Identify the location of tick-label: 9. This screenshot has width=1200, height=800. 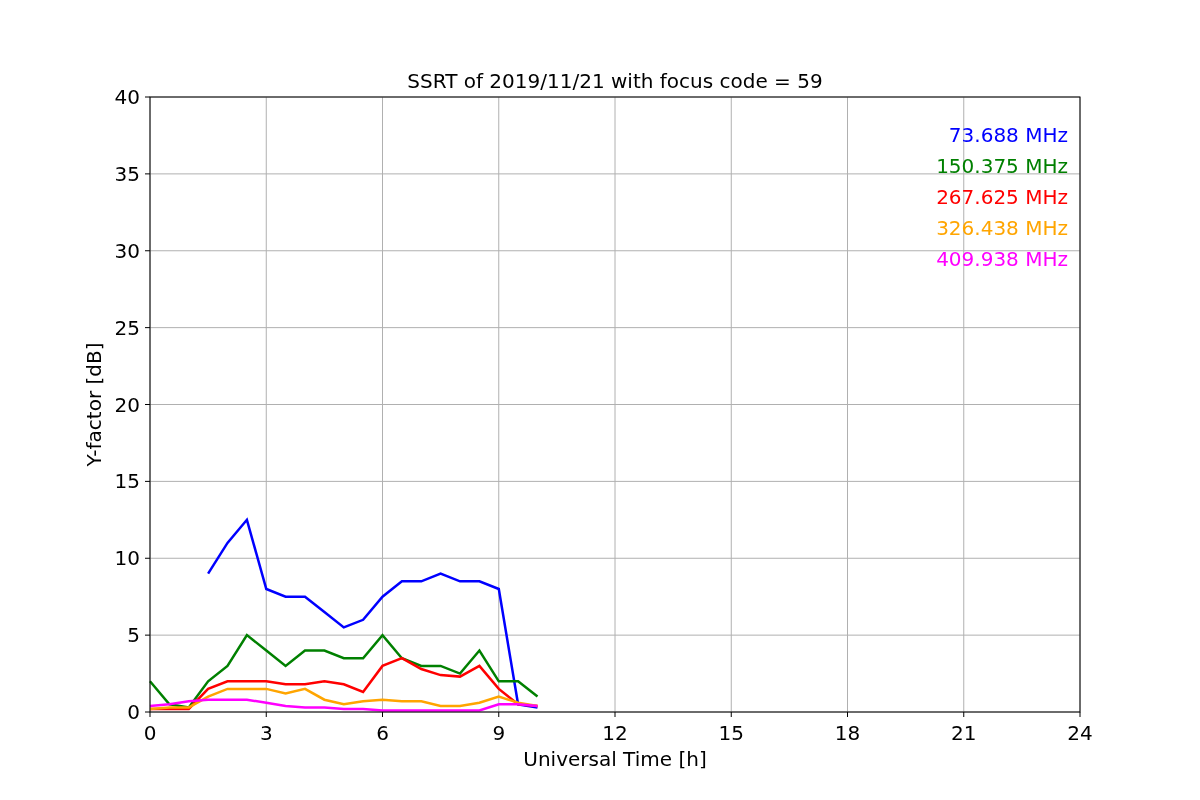
(499, 733).